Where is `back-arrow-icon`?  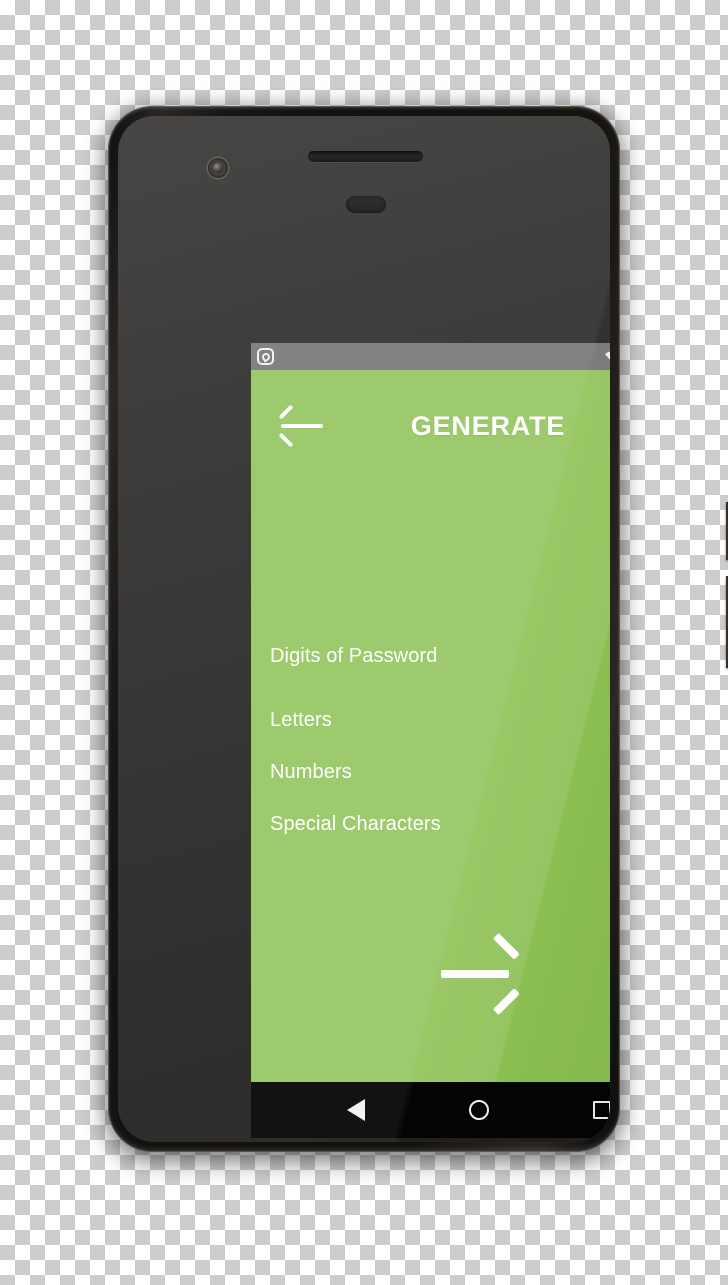 back-arrow-icon is located at coordinates (301, 426).